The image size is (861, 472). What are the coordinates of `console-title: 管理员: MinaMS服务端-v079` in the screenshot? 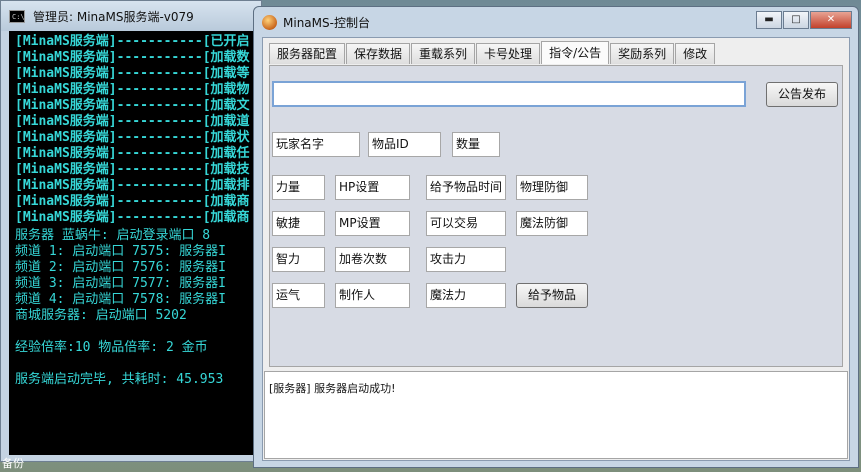 It's located at (113, 16).